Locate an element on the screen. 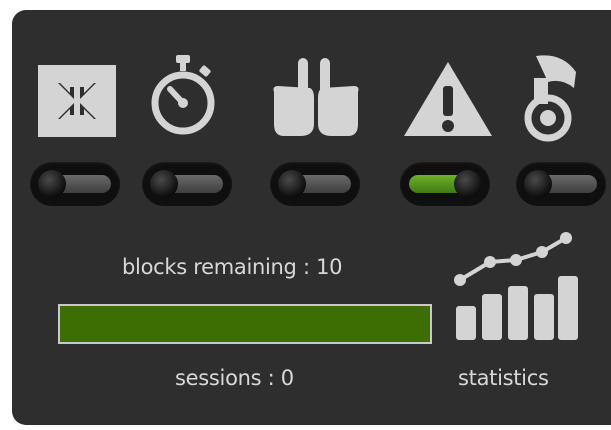  statistics-label: statistics is located at coordinates (503, 378).